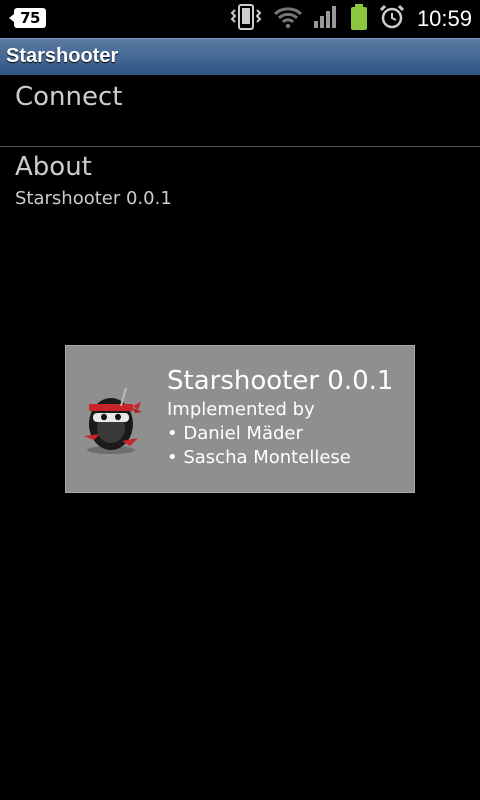  I want to click on clock: 10:59, so click(444, 18).